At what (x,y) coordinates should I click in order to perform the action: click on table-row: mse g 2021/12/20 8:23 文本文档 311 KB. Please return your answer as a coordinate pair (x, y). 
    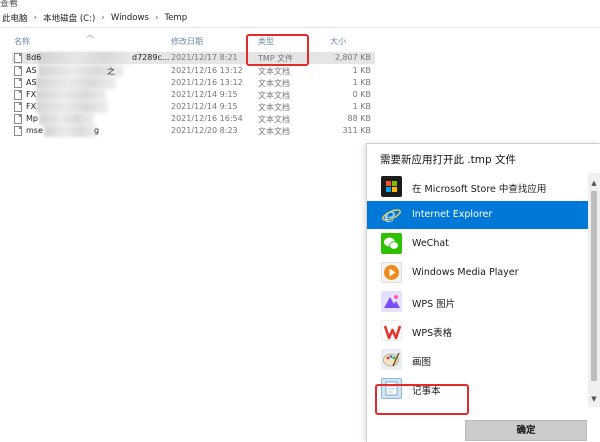
    Looking at the image, I should click on (193, 131).